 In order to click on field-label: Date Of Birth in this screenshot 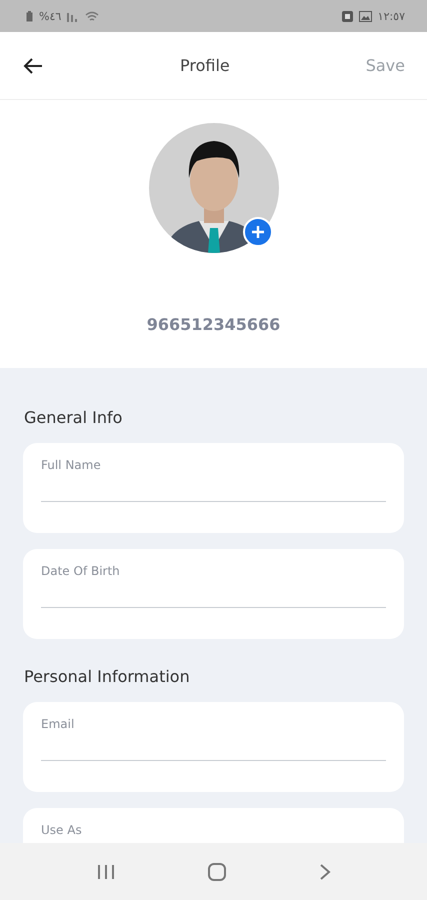, I will do `click(81, 571)`.